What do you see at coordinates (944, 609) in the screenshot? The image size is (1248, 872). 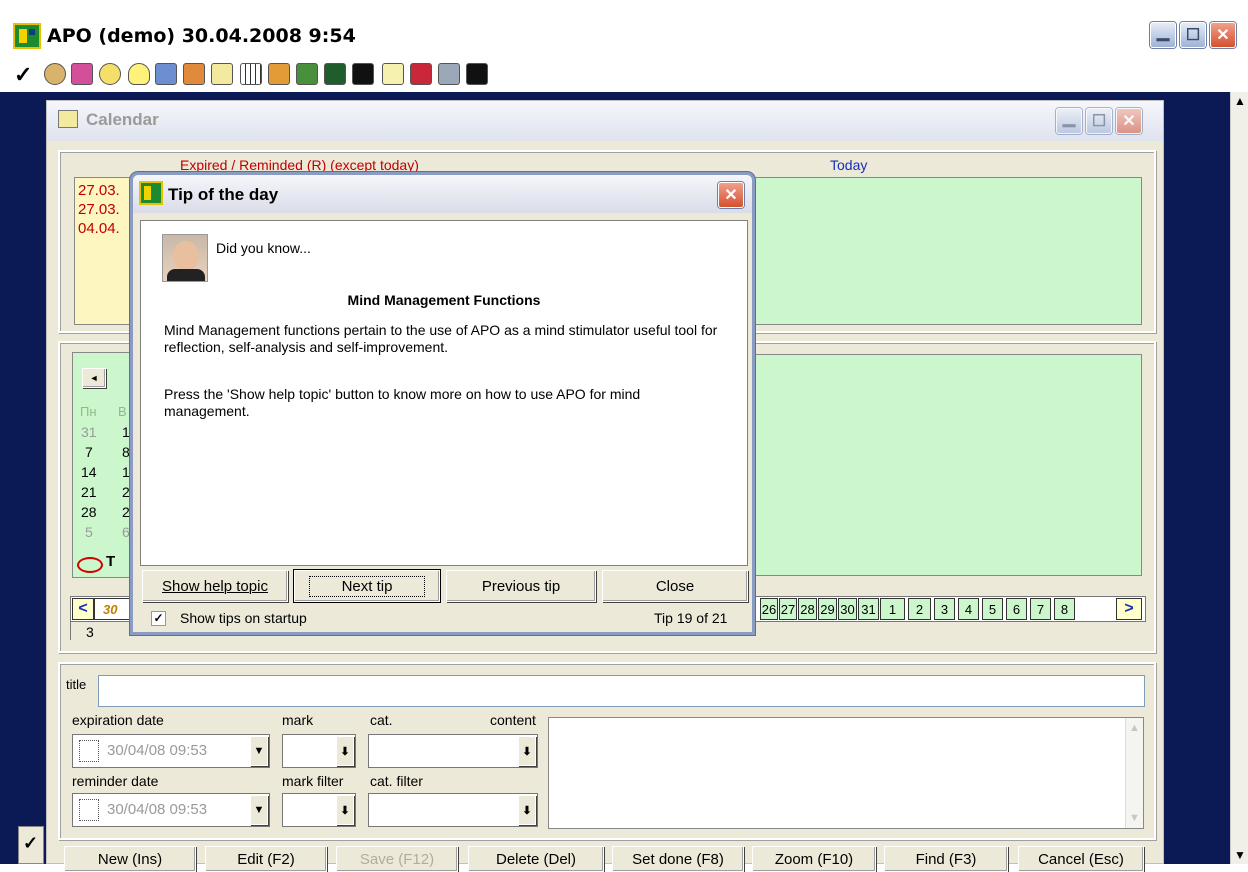 I see `strip-day: 3` at bounding box center [944, 609].